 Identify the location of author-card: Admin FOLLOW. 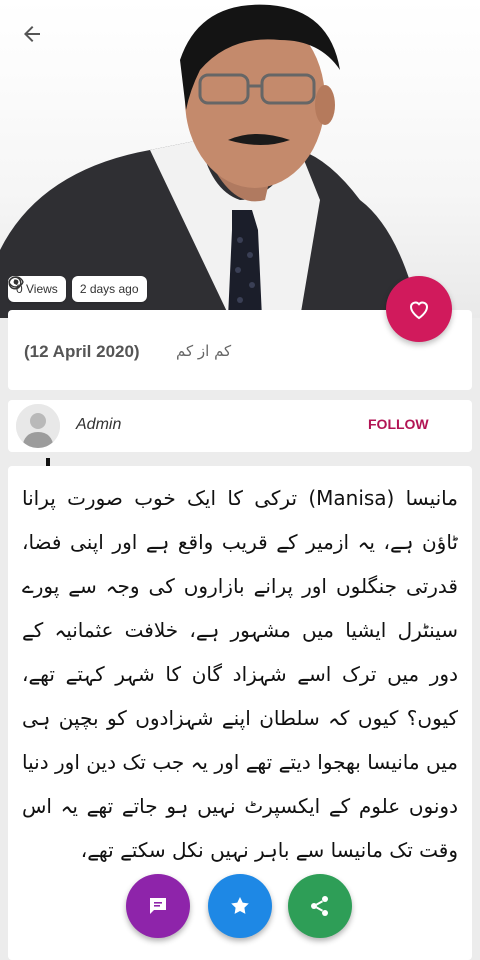
(240, 426).